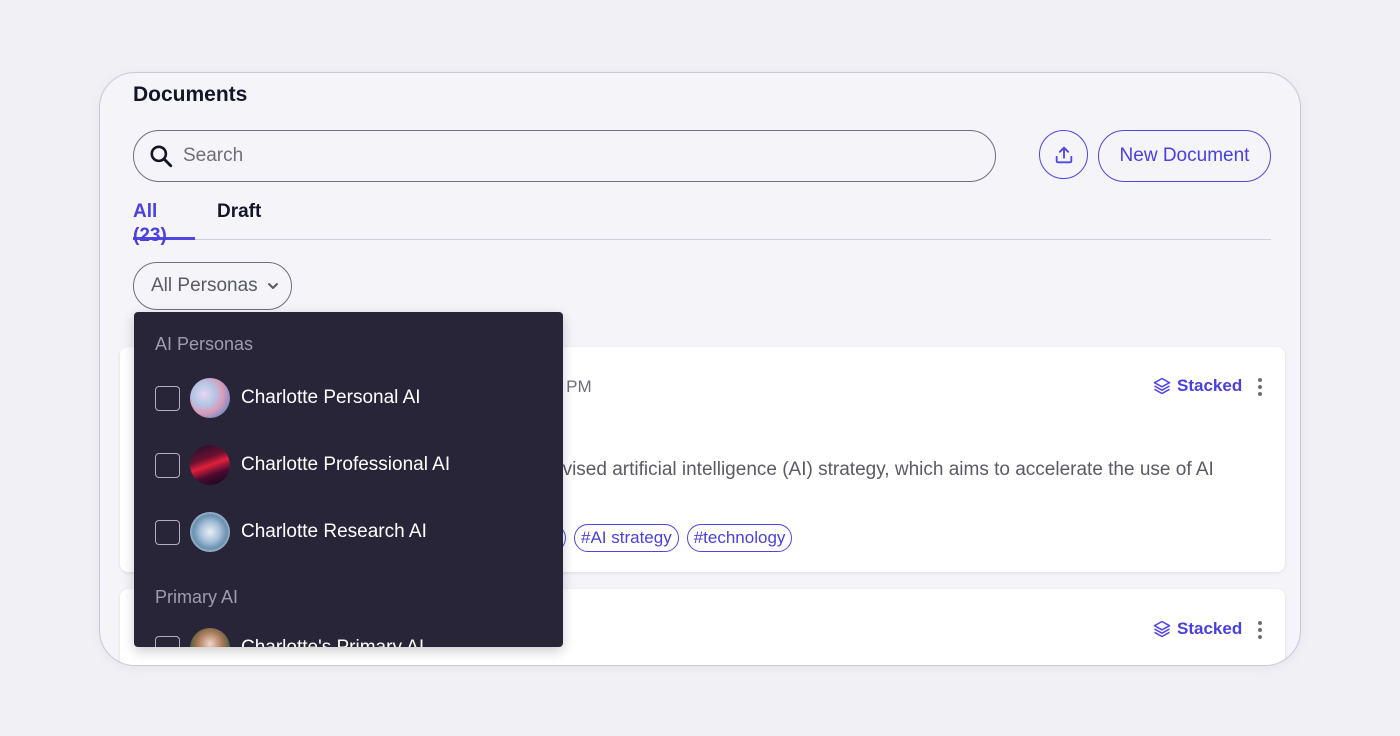 This screenshot has height=736, width=1400. I want to click on dropdown-section-title: AI Personas, so click(204, 344).